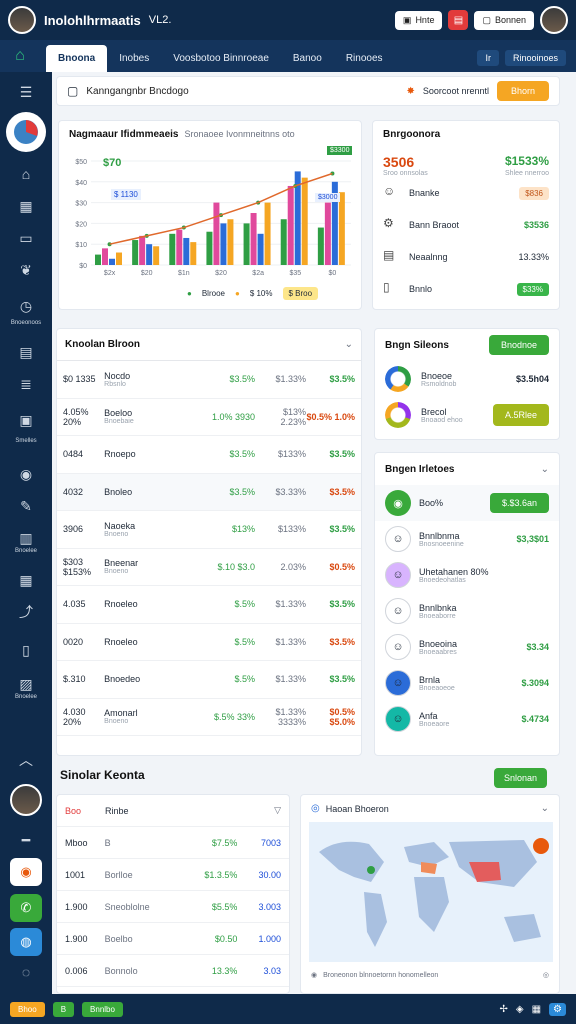  Describe the element at coordinates (213, 293) in the screenshot. I see `legend-1: Blrooe` at that location.